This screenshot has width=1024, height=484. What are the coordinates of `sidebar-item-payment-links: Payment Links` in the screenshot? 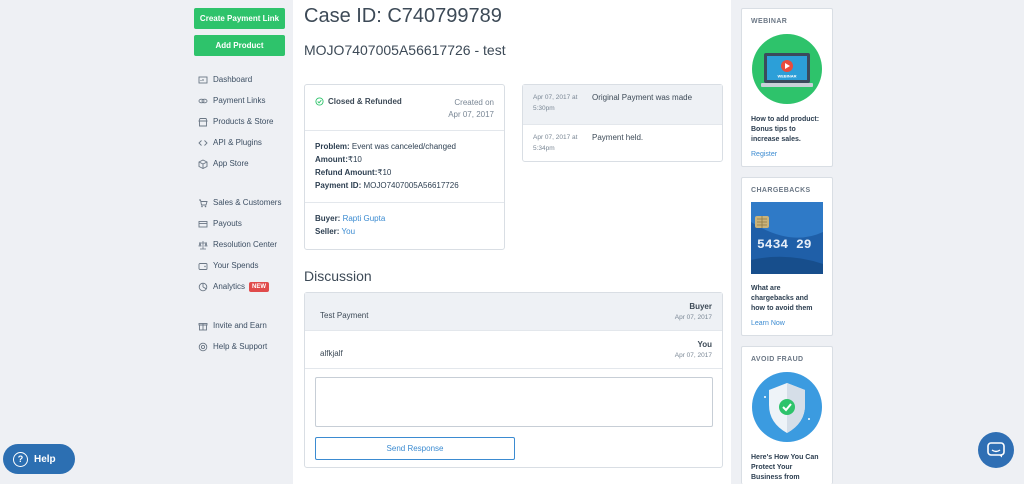 It's located at (240, 100).